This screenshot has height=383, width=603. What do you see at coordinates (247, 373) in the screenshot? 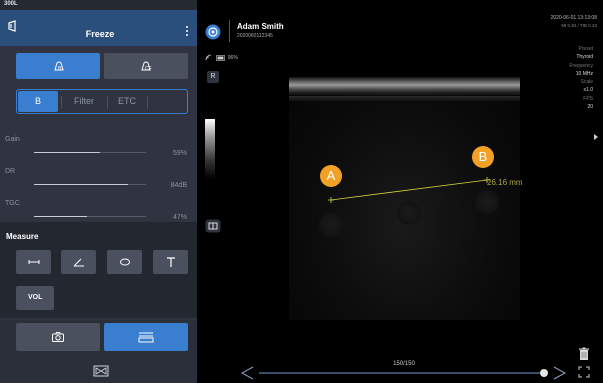
I see `cine-prev-icon` at bounding box center [247, 373].